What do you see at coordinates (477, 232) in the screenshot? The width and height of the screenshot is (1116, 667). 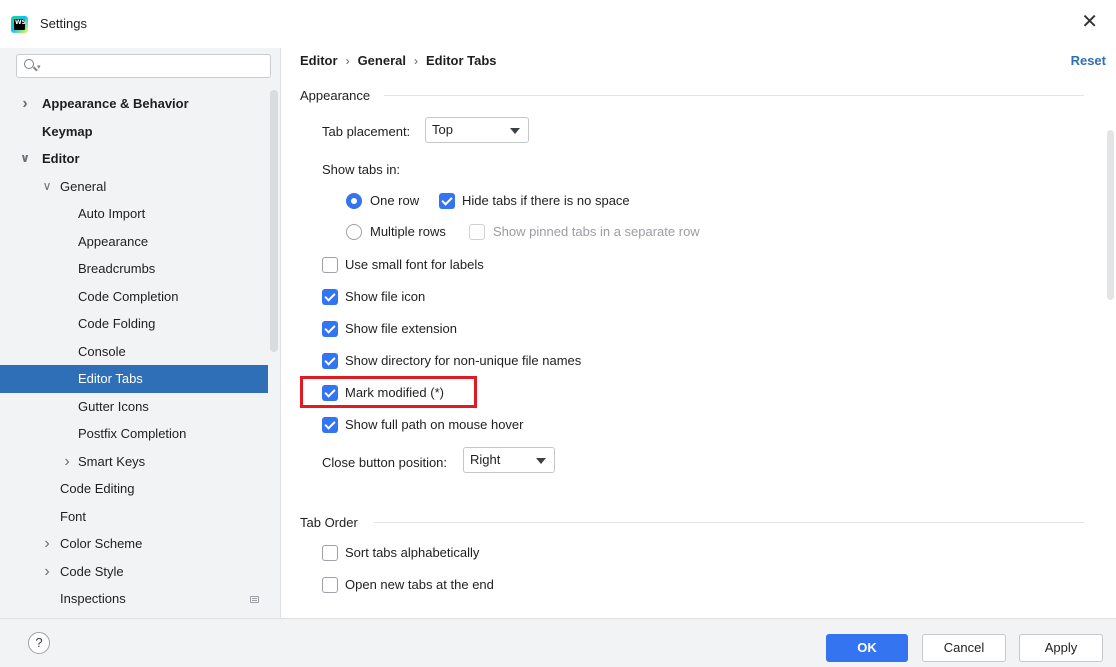 I see `show-pinned-tabs-checkbox` at bounding box center [477, 232].